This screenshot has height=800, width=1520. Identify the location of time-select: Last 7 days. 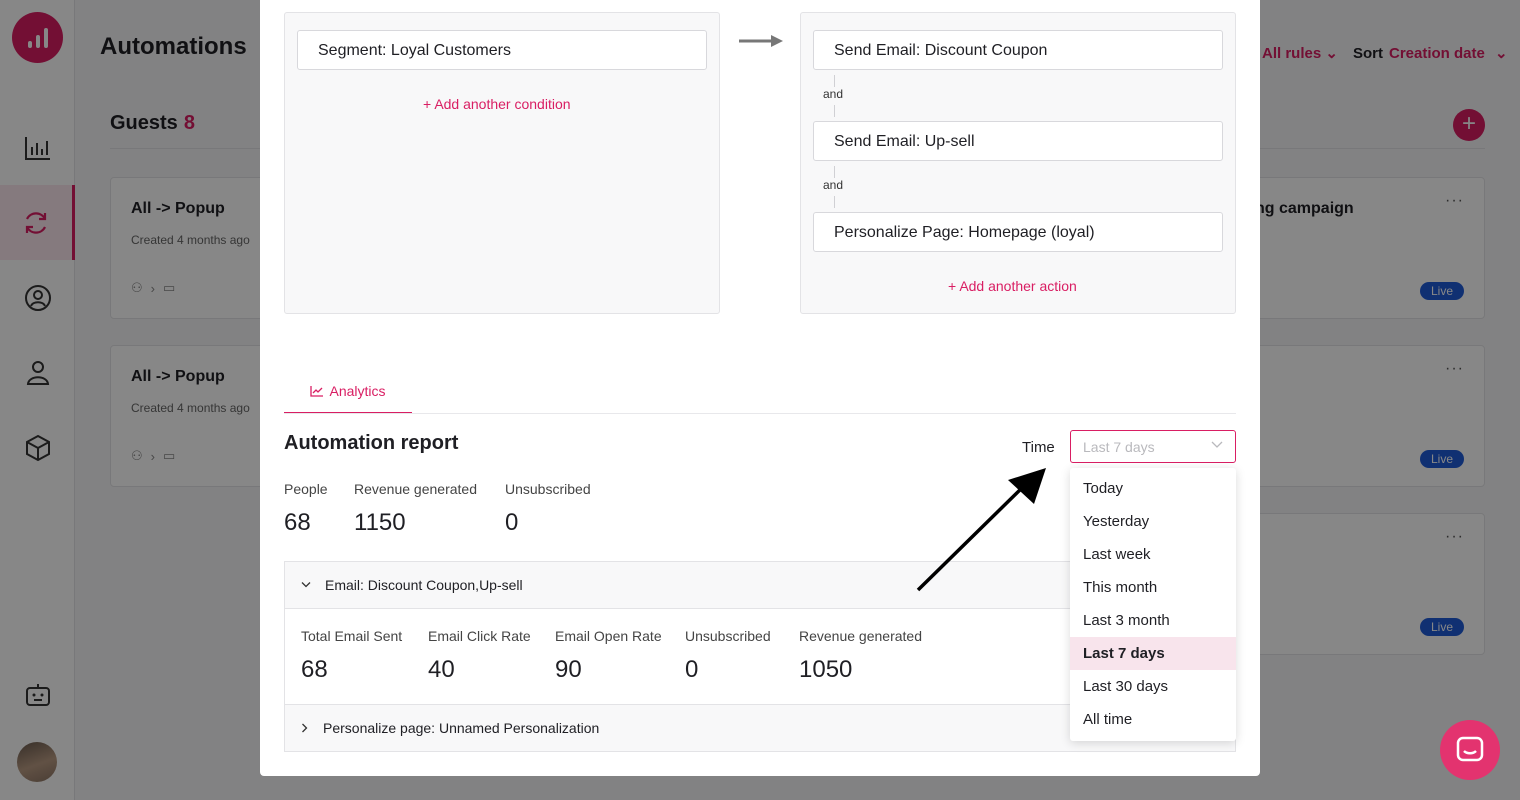
(1153, 446).